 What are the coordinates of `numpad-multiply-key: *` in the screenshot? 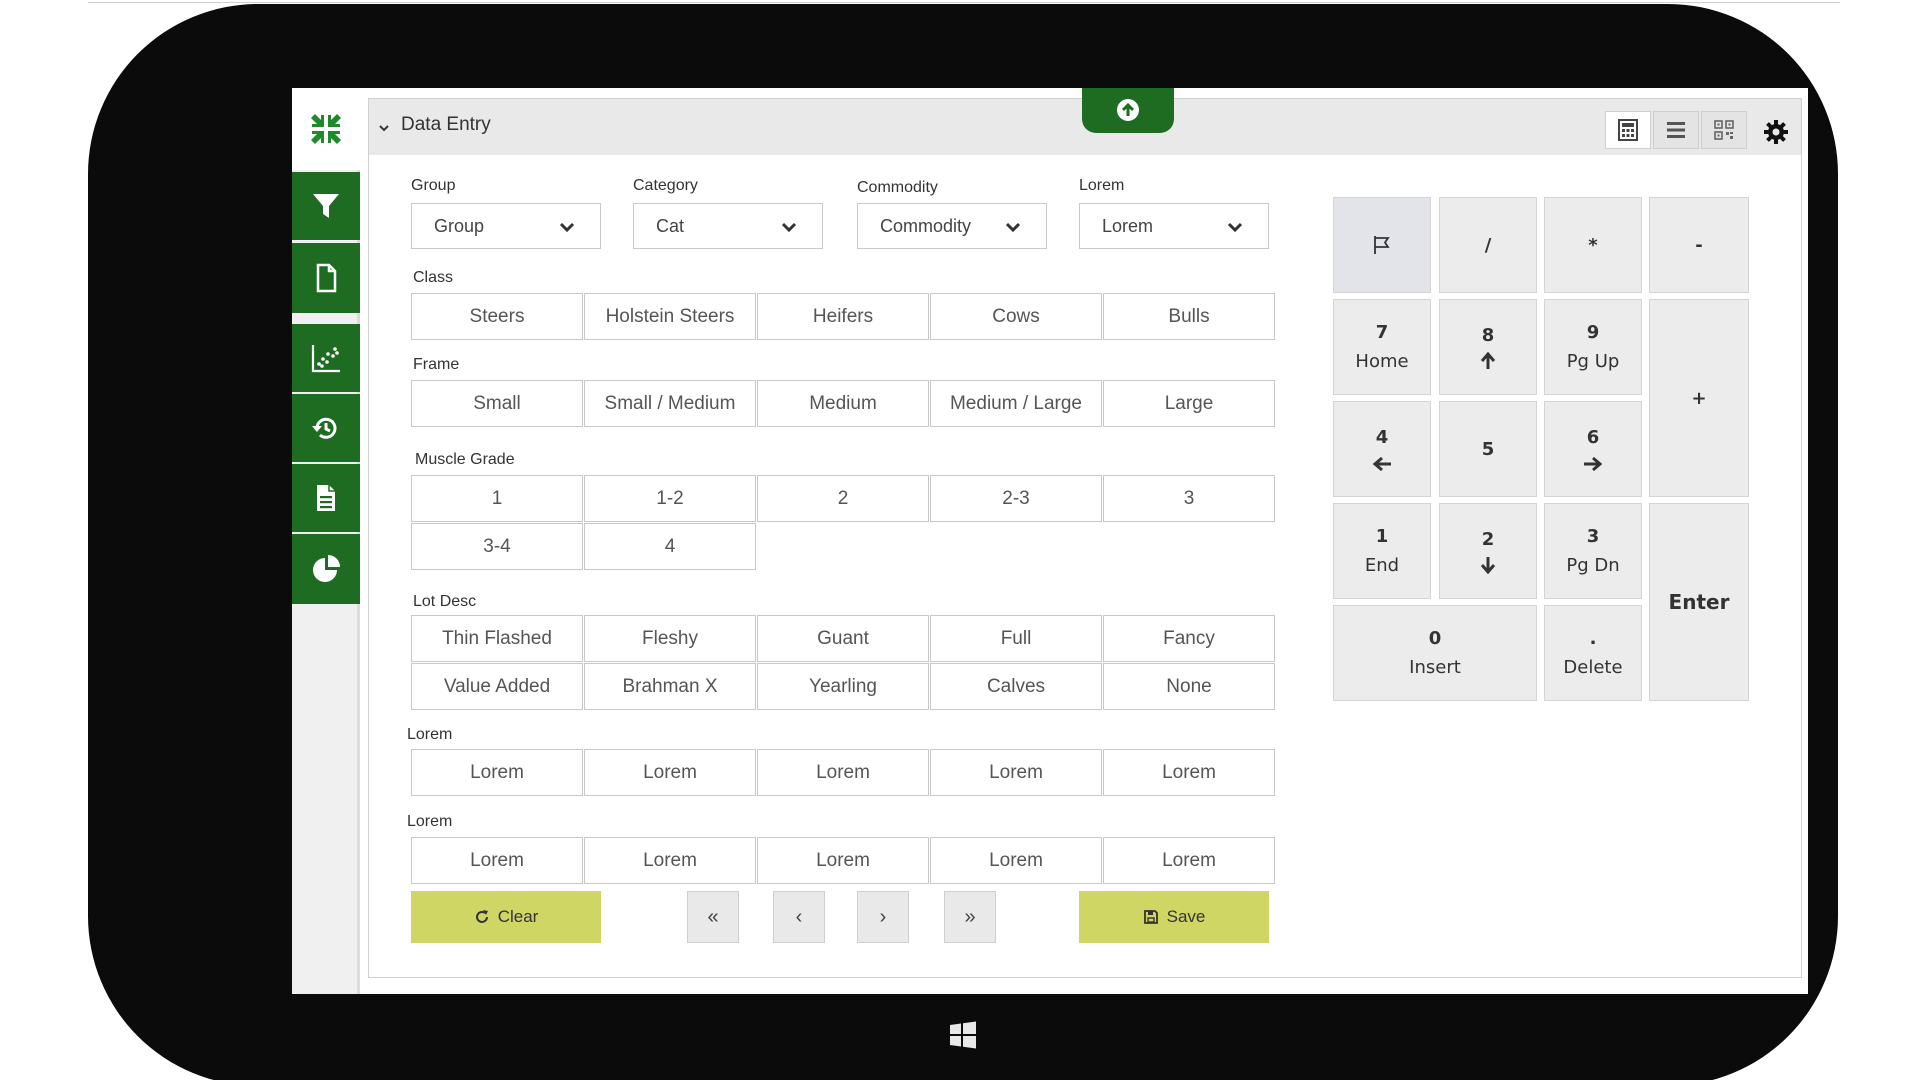 It's located at (1593, 245).